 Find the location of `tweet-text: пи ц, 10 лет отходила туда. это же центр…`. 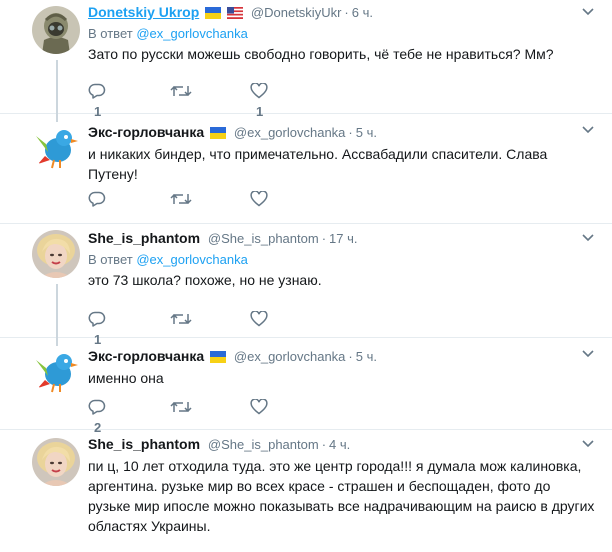

tweet-text: пи ц, 10 лет отходила туда. это же центр… is located at coordinates (341, 496).